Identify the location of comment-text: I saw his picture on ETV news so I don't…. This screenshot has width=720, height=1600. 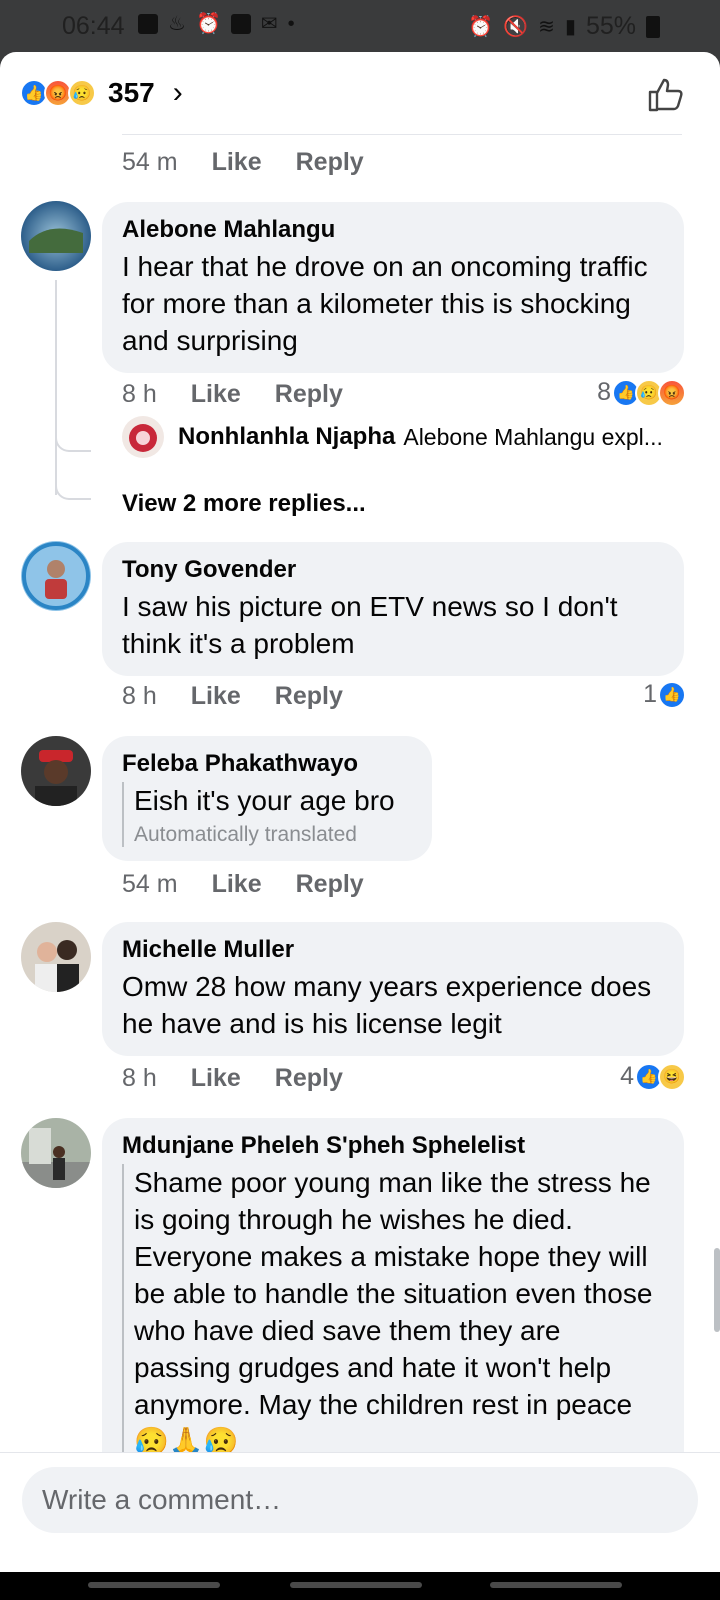
(370, 625).